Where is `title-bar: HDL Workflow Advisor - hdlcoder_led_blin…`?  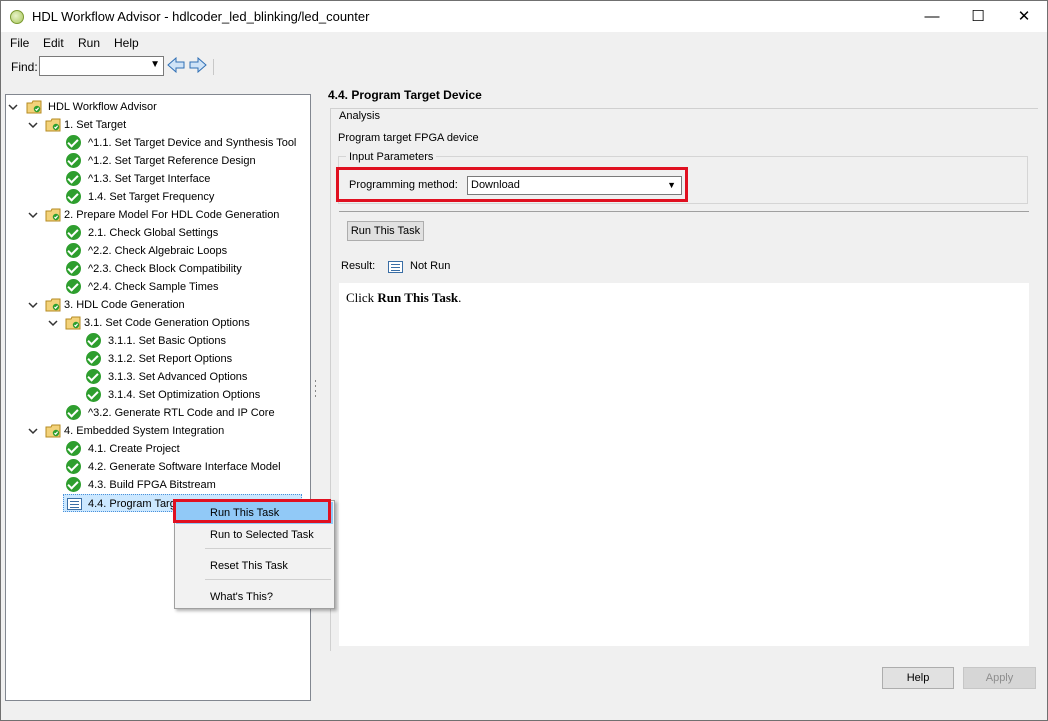
title-bar: HDL Workflow Advisor - hdlcoder_led_blin… is located at coordinates (524, 16).